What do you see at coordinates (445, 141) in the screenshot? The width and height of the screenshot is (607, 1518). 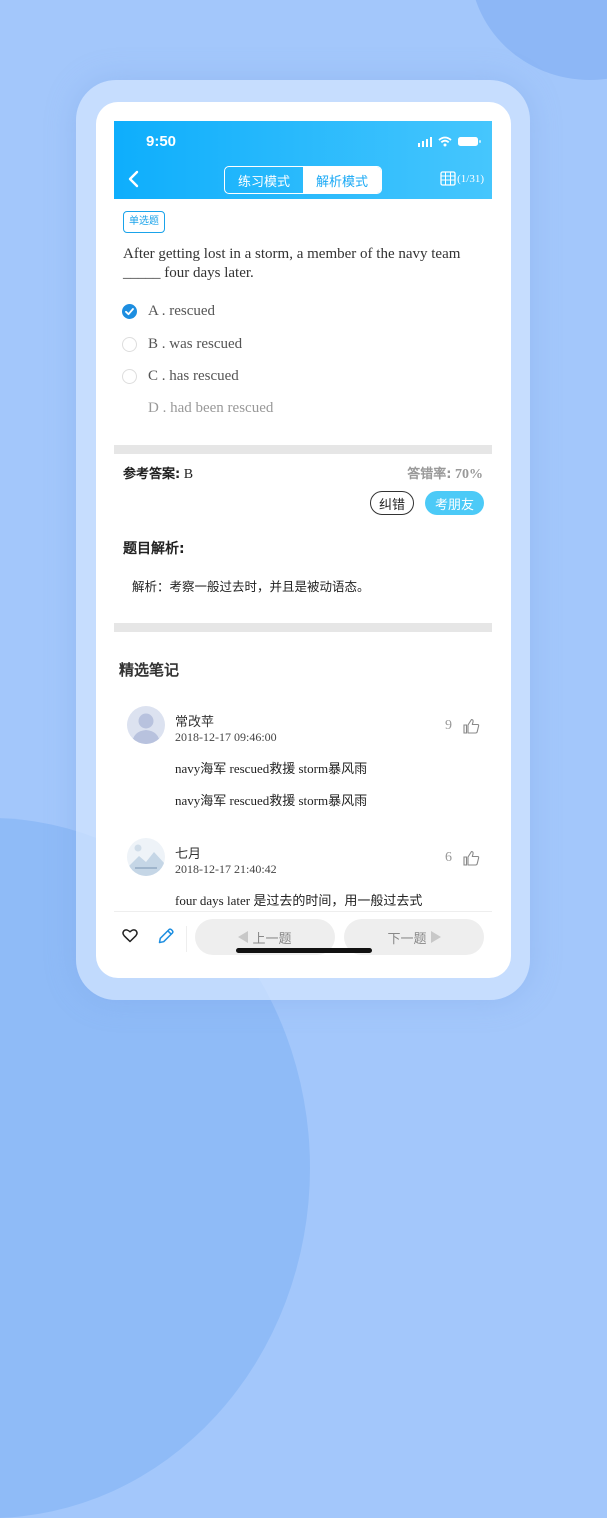 I see `wifi-icon` at bounding box center [445, 141].